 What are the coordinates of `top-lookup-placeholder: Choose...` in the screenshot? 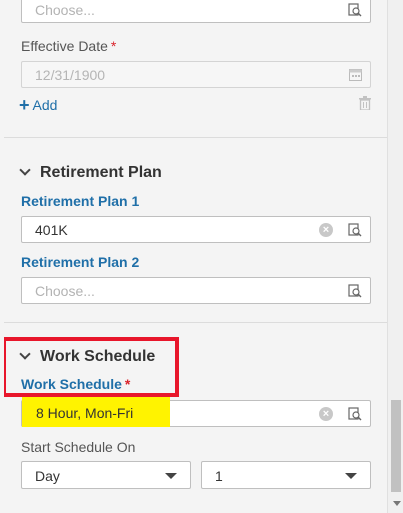 It's located at (65, 10).